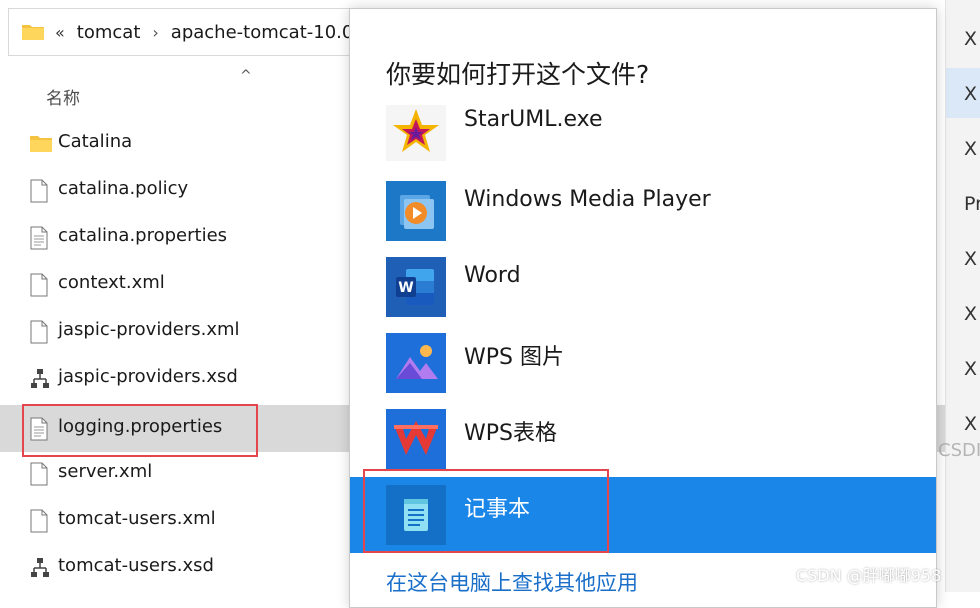  What do you see at coordinates (518, 74) in the screenshot?
I see `dialog-title: 你要如何打开这个文件?` at bounding box center [518, 74].